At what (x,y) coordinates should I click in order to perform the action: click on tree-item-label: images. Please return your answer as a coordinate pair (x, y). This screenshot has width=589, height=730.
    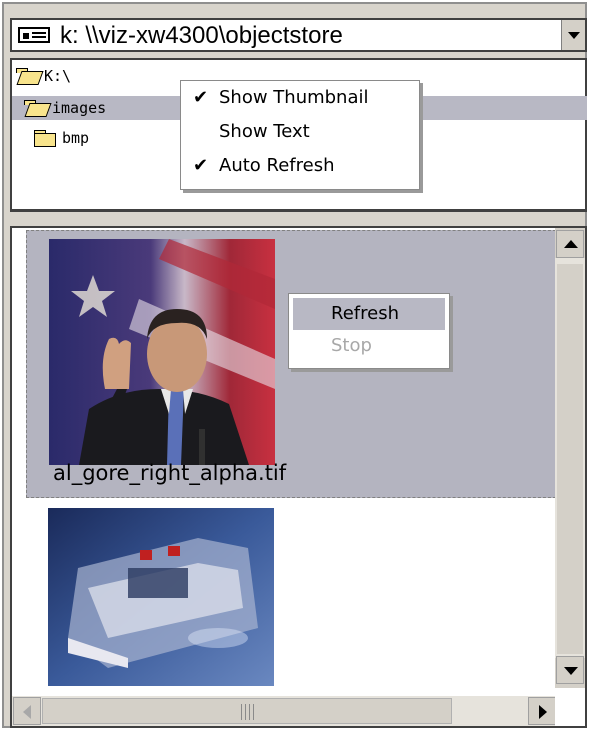
    Looking at the image, I should click on (79, 108).